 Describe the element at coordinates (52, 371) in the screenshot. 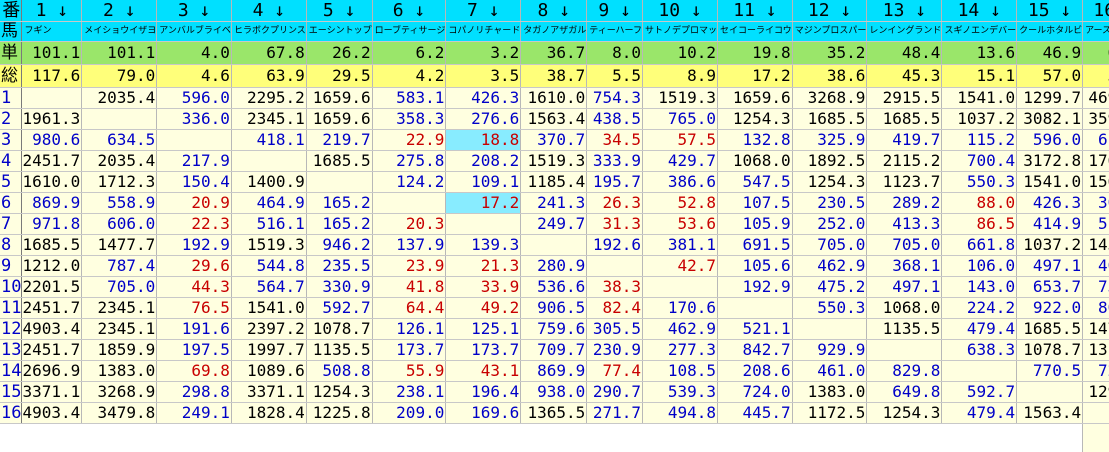

I see `odds-cell-14-1: 2696.9` at that location.